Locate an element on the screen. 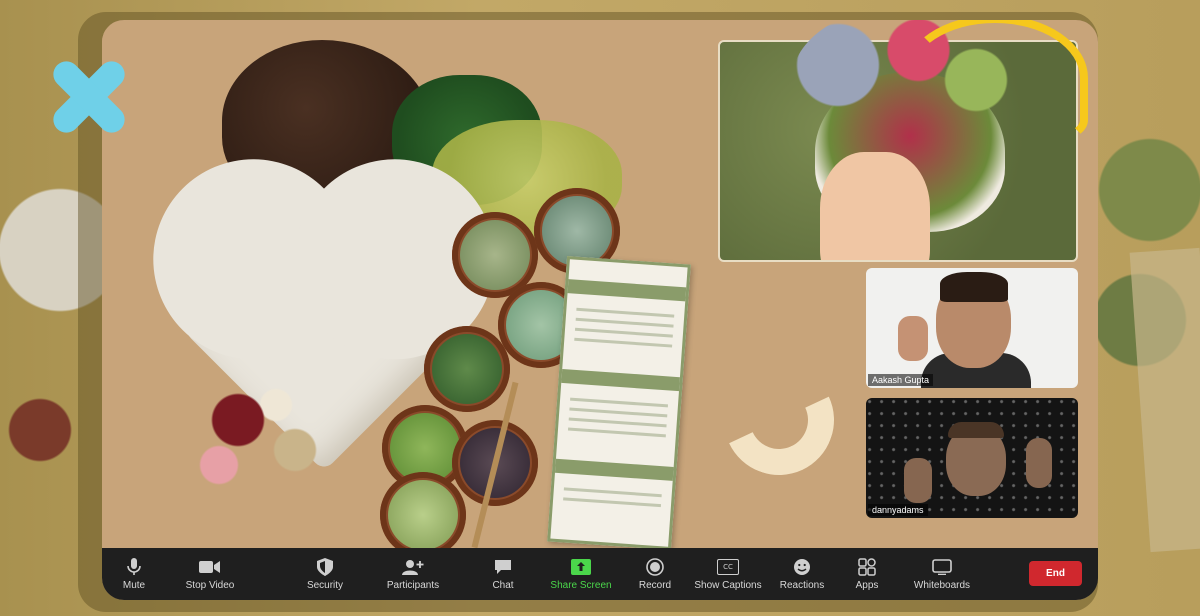 This screenshot has width=1200, height=616. chat-label: Chat is located at coordinates (503, 585).